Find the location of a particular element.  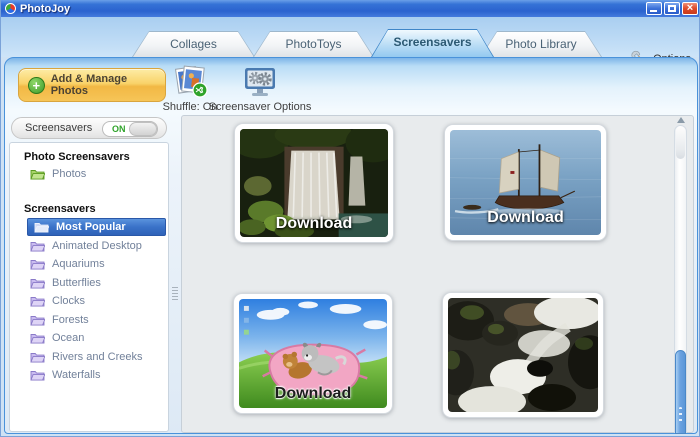

tab-photo-library: Photo Library is located at coordinates (541, 44).